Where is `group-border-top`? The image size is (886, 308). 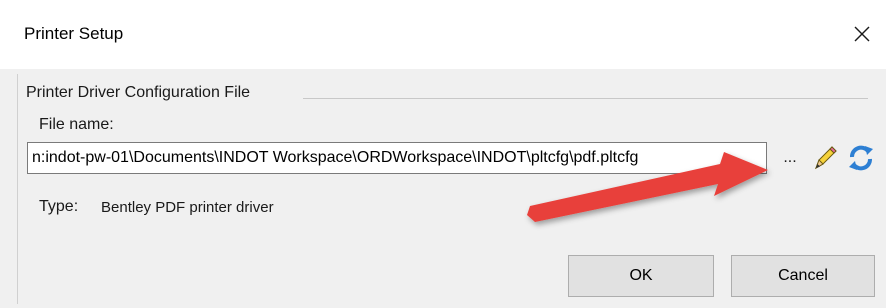
group-border-top is located at coordinates (585, 98).